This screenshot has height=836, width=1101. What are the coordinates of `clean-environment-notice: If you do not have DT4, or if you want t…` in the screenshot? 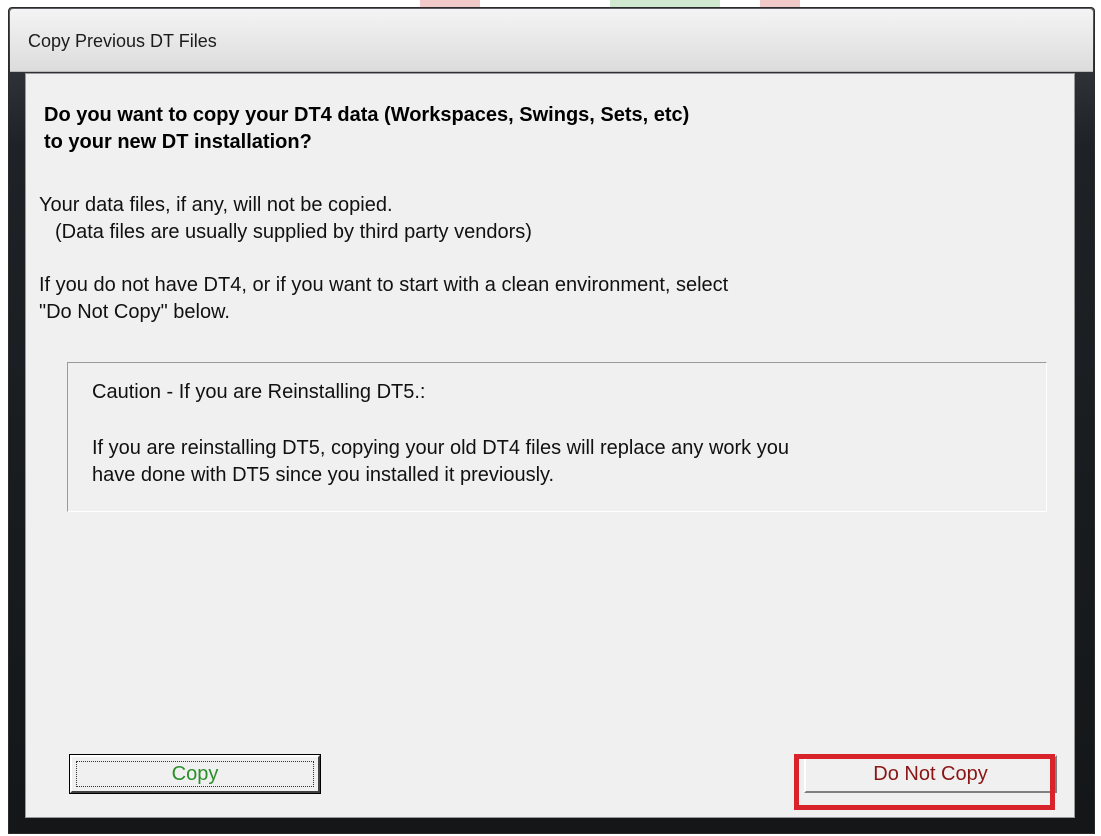 It's located at (544, 299).